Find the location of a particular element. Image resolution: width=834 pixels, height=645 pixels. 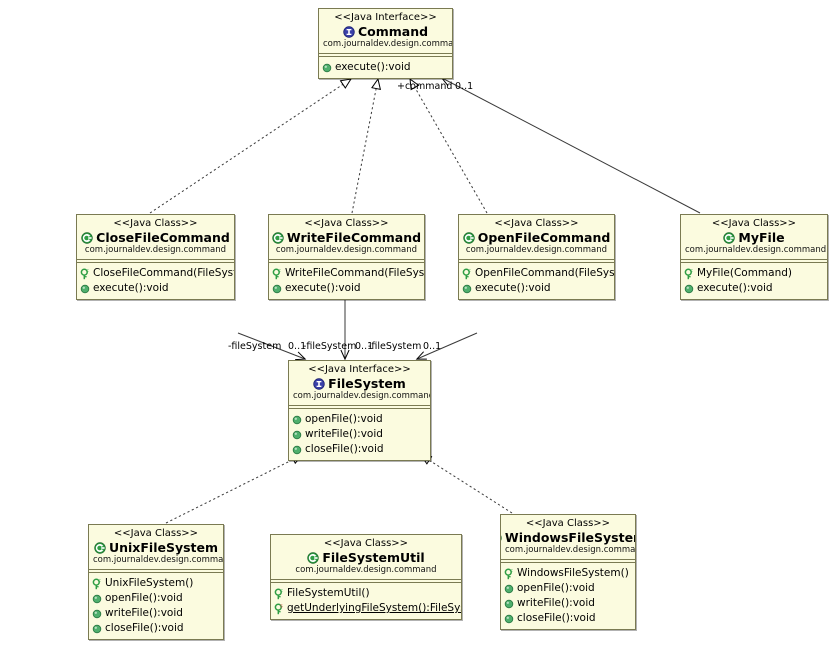

interface-icon is located at coordinates (319, 383).